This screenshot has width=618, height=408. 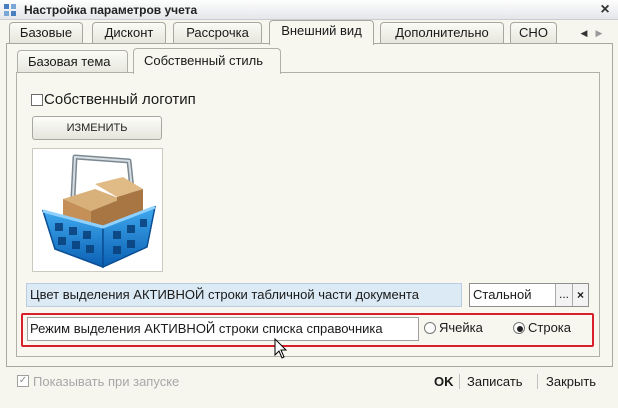 What do you see at coordinates (97, 128) in the screenshot?
I see `change-logo-button: ИЗМЕНИТЬ` at bounding box center [97, 128].